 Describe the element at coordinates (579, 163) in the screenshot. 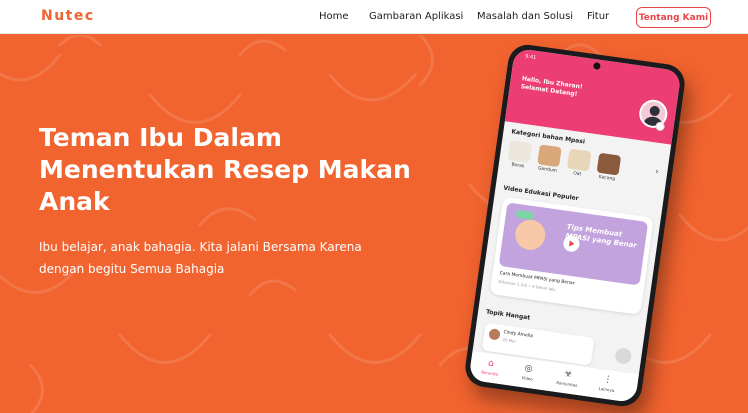

I see `category-item-oat: Oat` at that location.